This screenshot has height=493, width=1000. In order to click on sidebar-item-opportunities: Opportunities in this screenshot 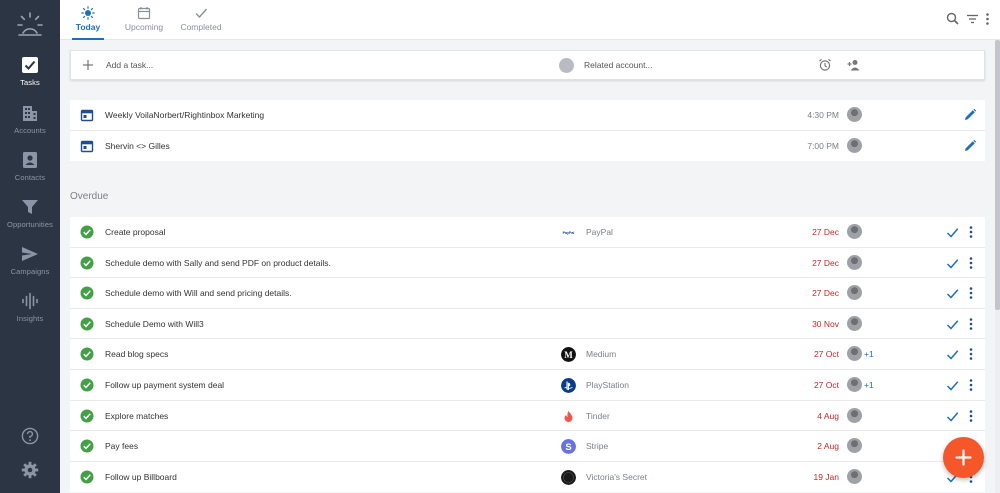, I will do `click(30, 221)`.